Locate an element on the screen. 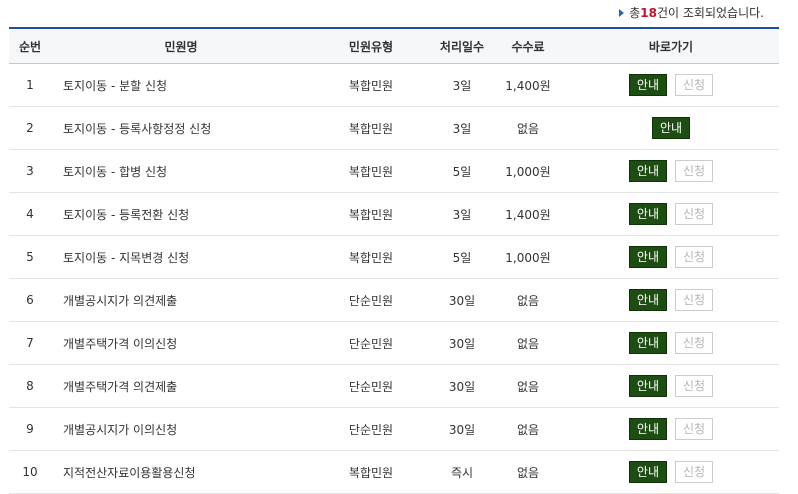 The height and width of the screenshot is (494, 798). table-row: 9 개별공시지가 이의신청 단순민원 30일 없음 안내 신청 is located at coordinates (394, 429).